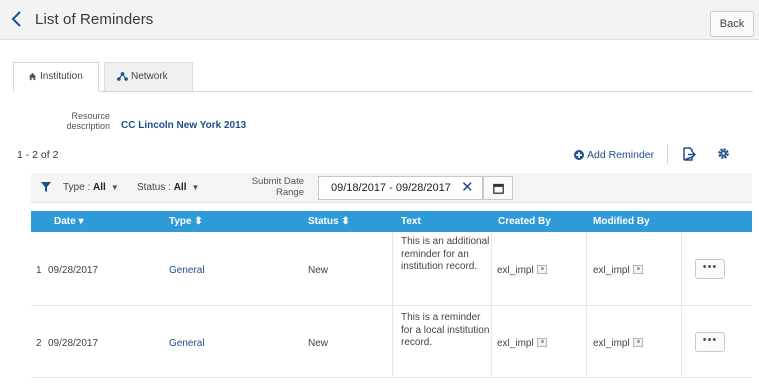 The image size is (759, 388). What do you see at coordinates (61, 76) in the screenshot?
I see `tab-institution-label: Institution` at bounding box center [61, 76].